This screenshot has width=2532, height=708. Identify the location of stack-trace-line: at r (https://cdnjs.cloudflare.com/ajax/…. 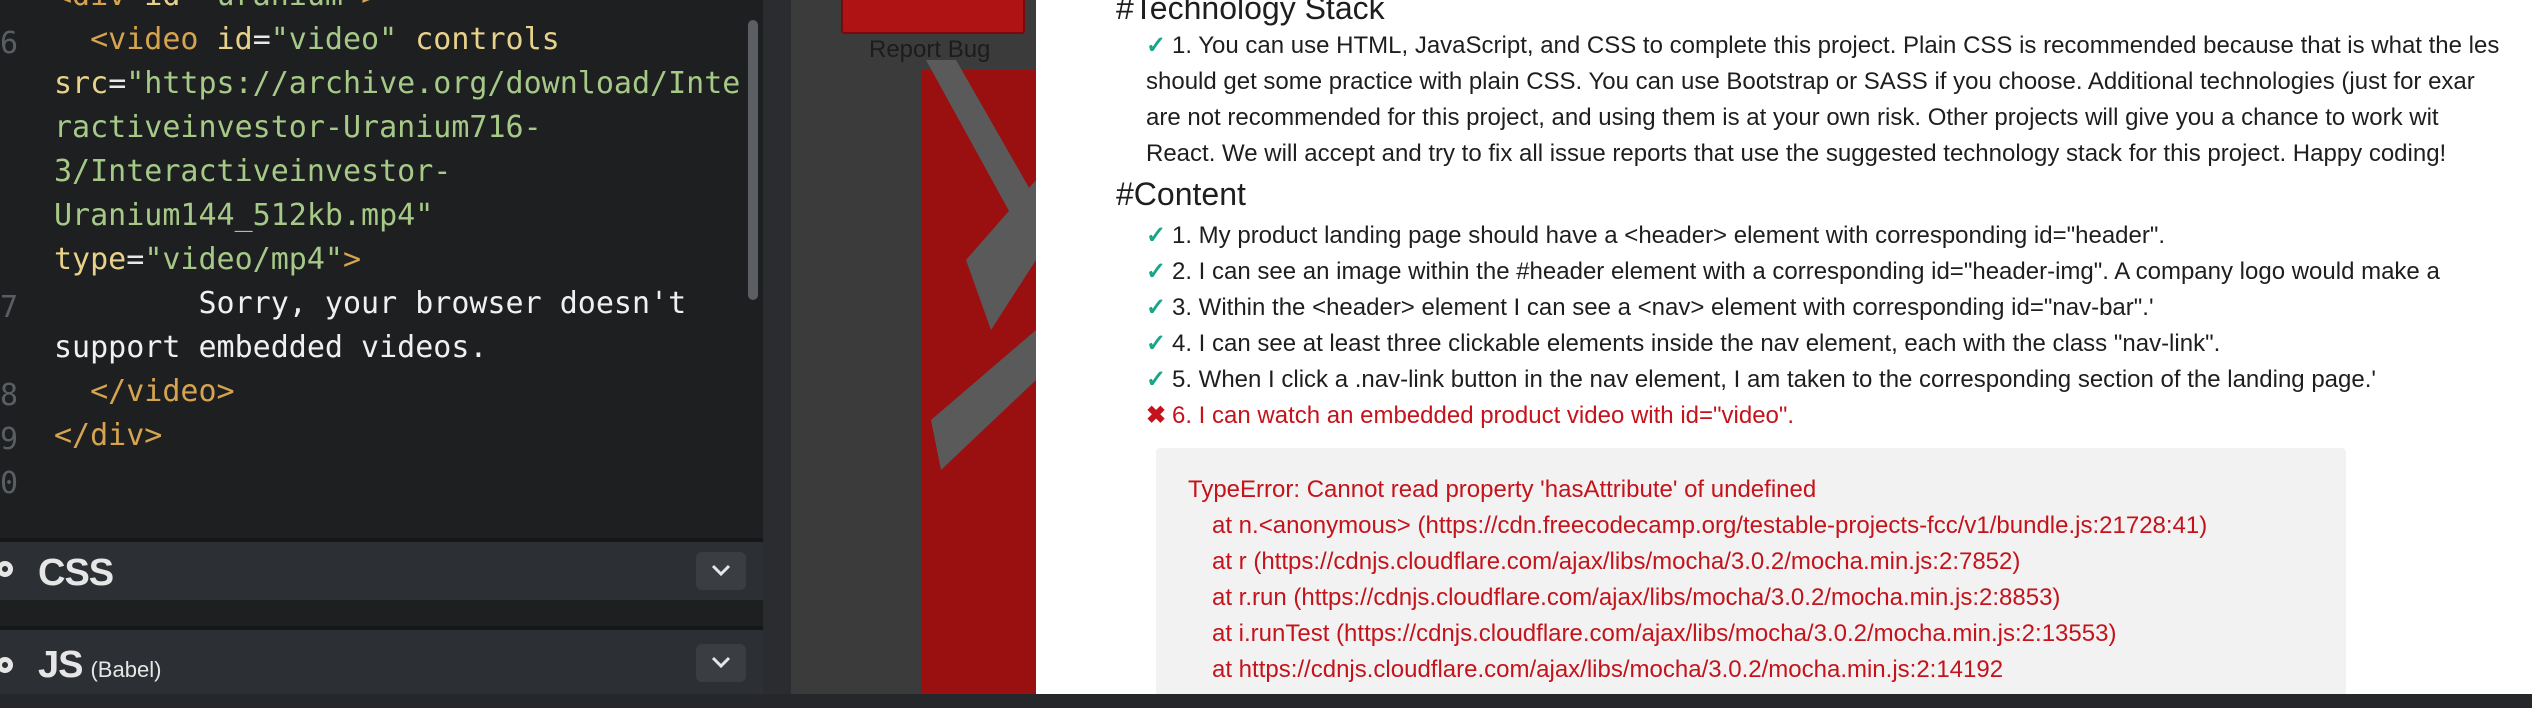
(1616, 561).